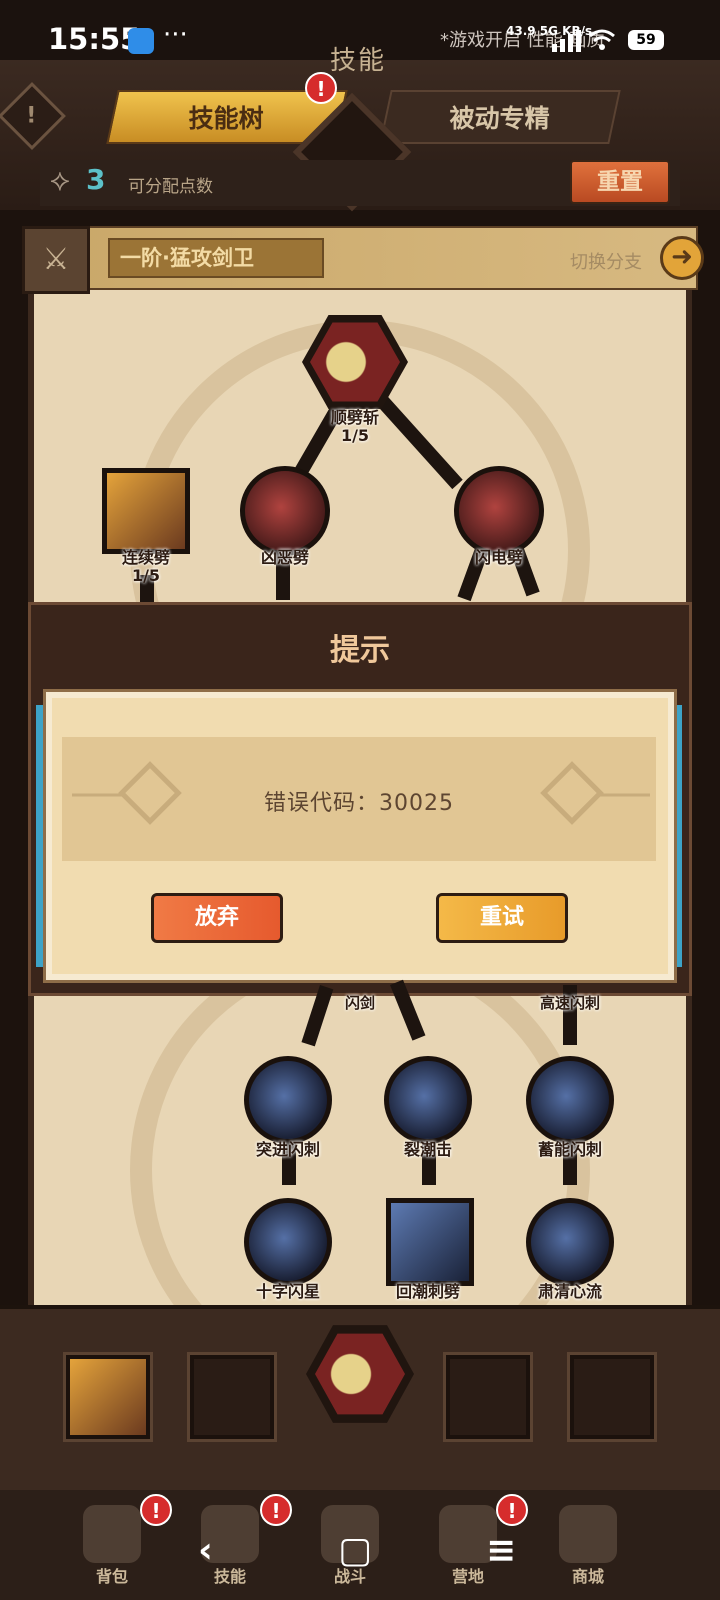 The height and width of the screenshot is (1600, 720). I want to click on tab-skill-tree-label: 技能树, so click(227, 118).